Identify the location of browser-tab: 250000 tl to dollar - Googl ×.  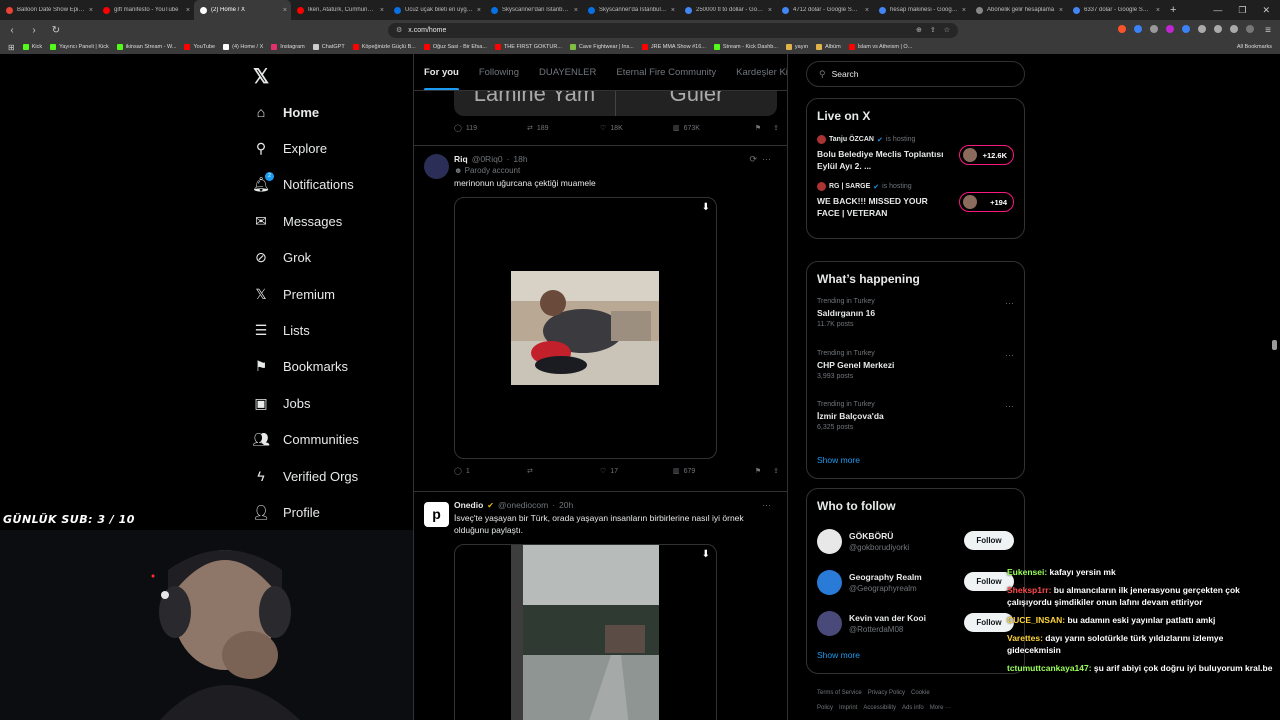
(727, 10).